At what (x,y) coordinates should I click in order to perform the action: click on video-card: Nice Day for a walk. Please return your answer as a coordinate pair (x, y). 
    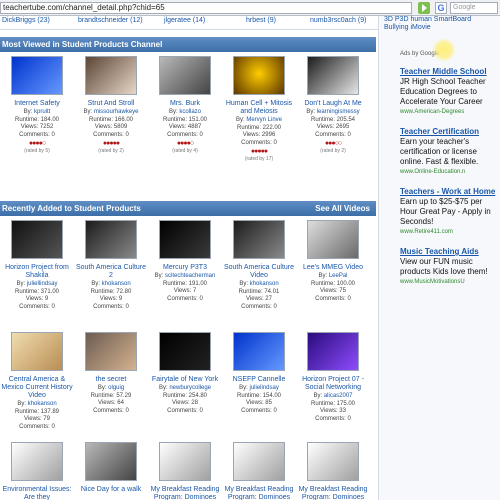
    Looking at the image, I should click on (111, 468).